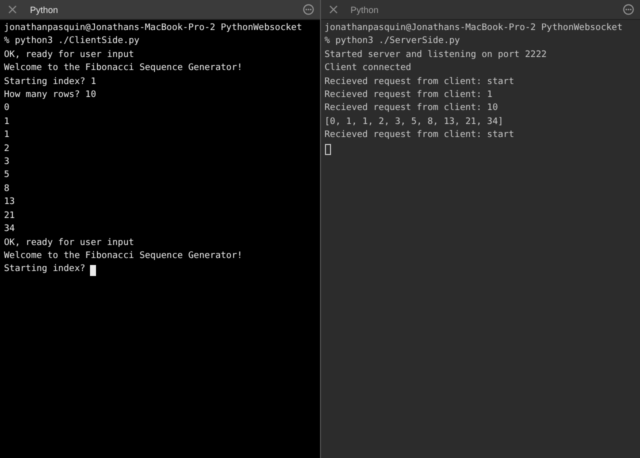 The width and height of the screenshot is (640, 458). Describe the element at coordinates (10, 216) in the screenshot. I see `terminal-line: 21` at that location.